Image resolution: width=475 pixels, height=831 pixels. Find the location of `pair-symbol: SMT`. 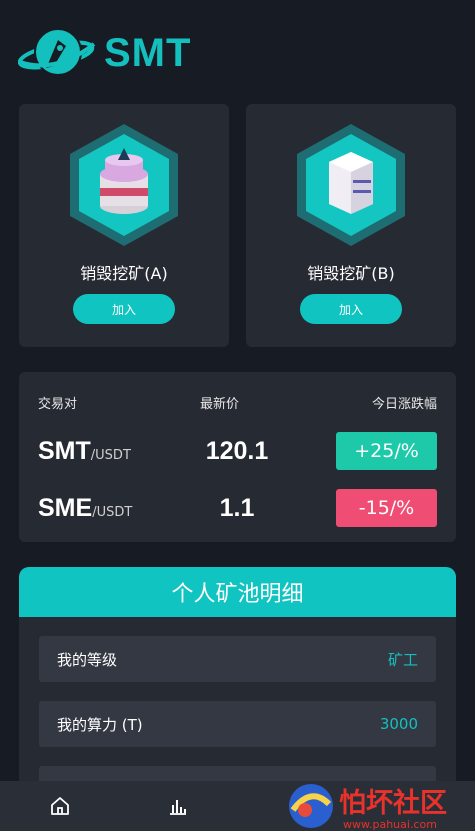

pair-symbol: SMT is located at coordinates (64, 451).